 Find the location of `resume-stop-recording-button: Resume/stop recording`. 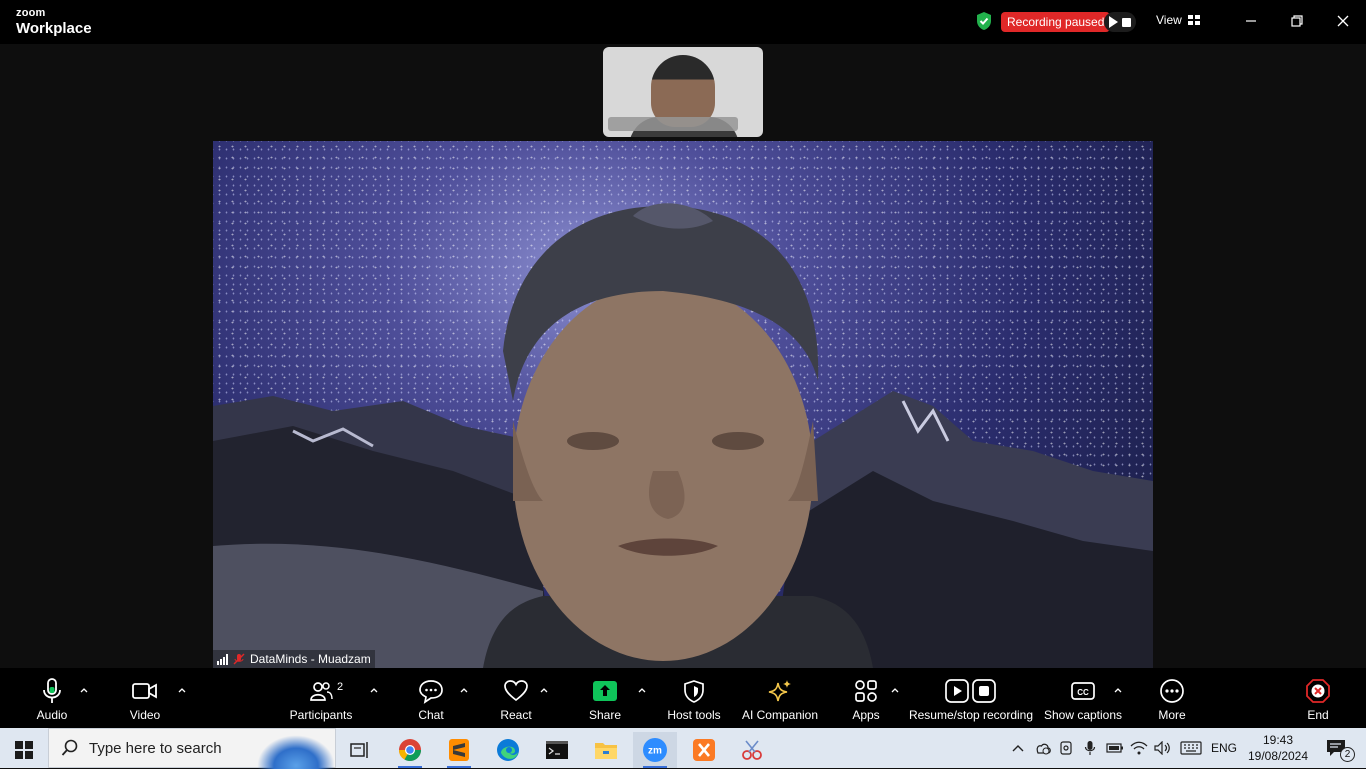

resume-stop-recording-button: Resume/stop recording is located at coordinates (971, 698).